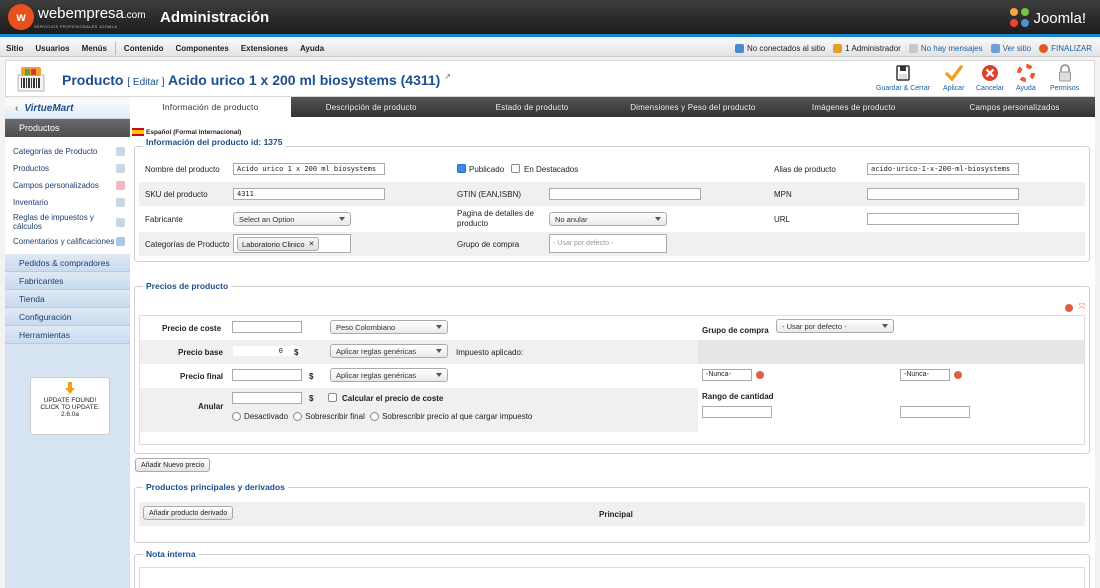 Image resolution: width=1100 pixels, height=588 pixels. Describe the element at coordinates (1064, 78) in the screenshot. I see `permissions-button: Permisos` at that location.